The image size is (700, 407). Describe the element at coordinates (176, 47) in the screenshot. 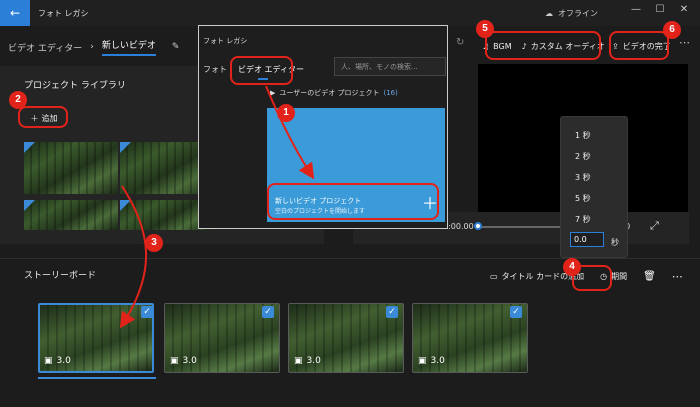

I see `pencil-icon: ✎` at that location.